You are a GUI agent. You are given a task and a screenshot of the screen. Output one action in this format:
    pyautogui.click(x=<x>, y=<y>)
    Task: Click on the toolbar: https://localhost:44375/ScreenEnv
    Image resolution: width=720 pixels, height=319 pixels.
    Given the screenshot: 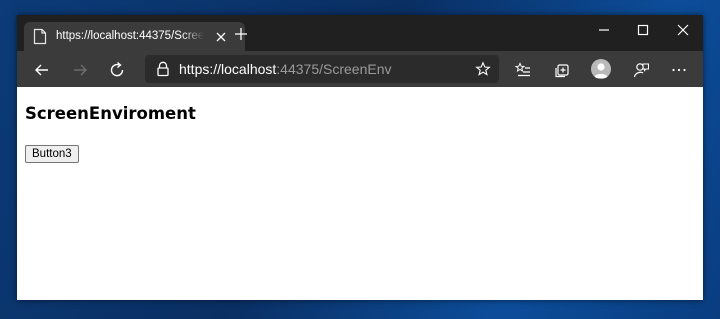 What is the action you would take?
    pyautogui.click(x=360, y=69)
    